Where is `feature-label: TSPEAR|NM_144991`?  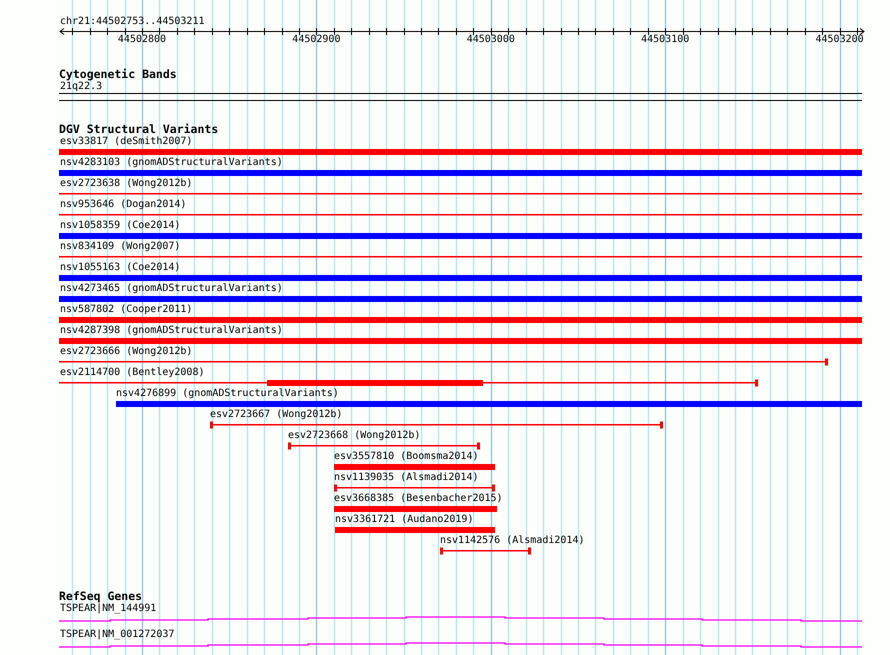
feature-label: TSPEAR|NM_144991 is located at coordinates (108, 608).